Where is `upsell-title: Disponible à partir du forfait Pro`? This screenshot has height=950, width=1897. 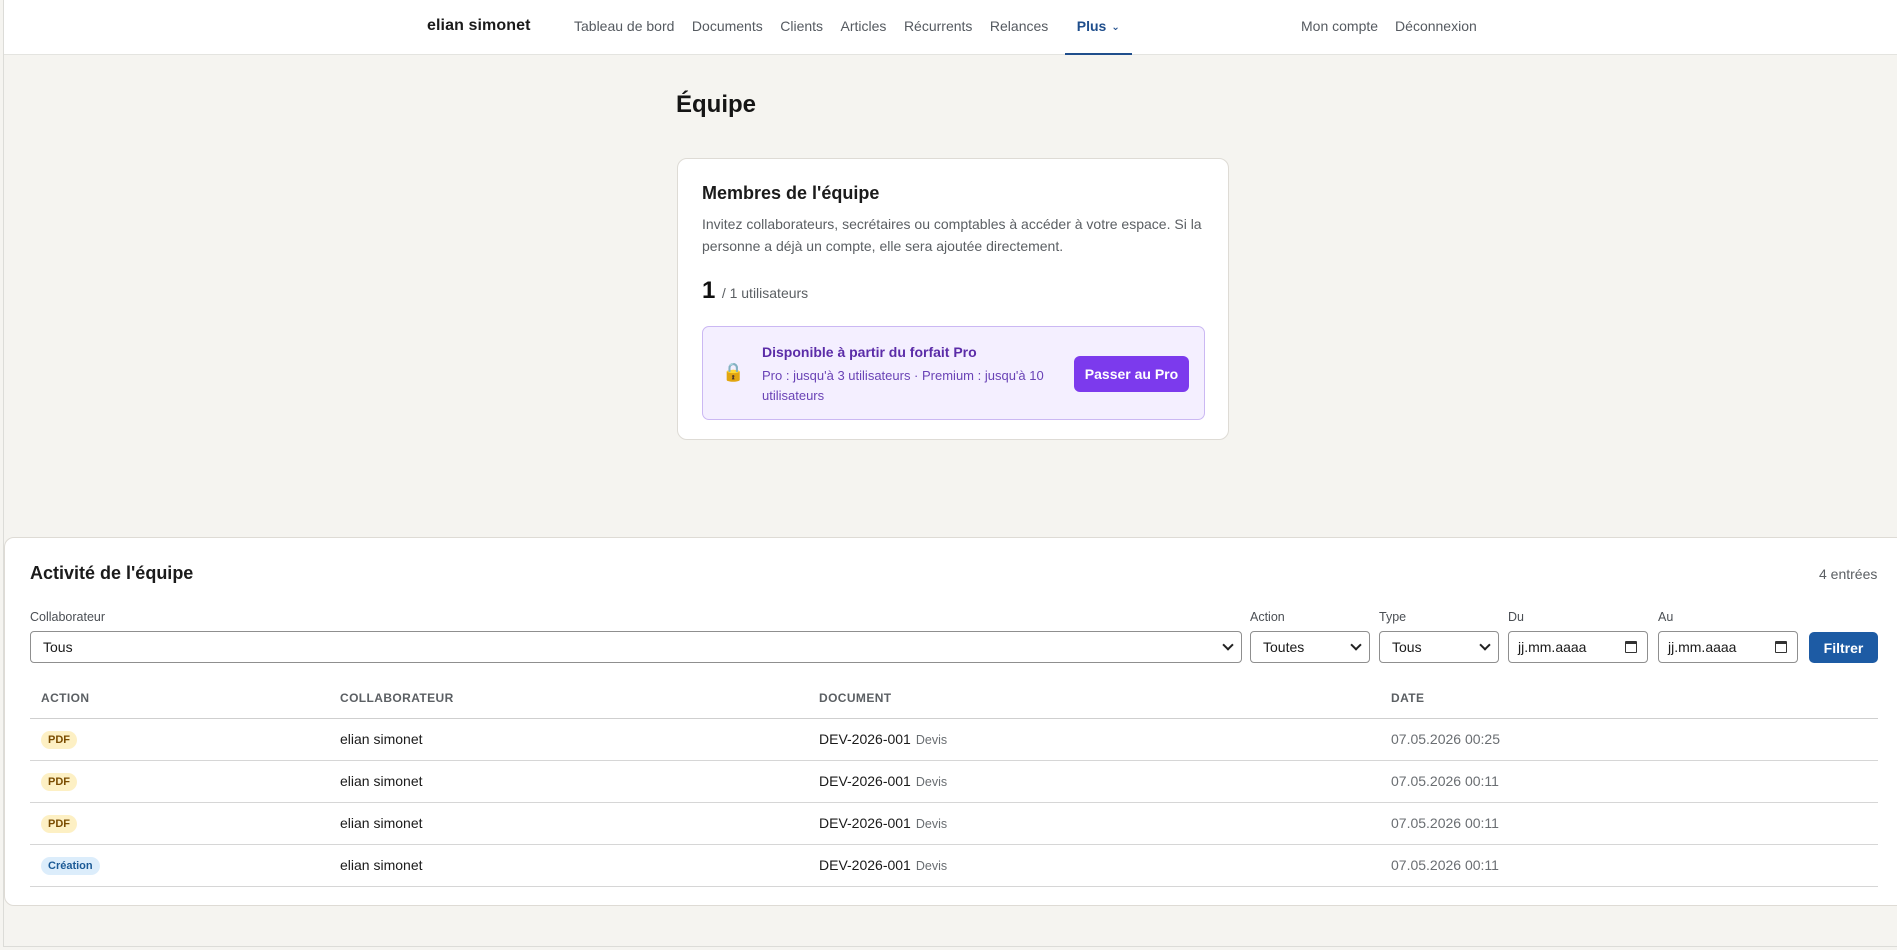 upsell-title: Disponible à partir du forfait Pro is located at coordinates (869, 352).